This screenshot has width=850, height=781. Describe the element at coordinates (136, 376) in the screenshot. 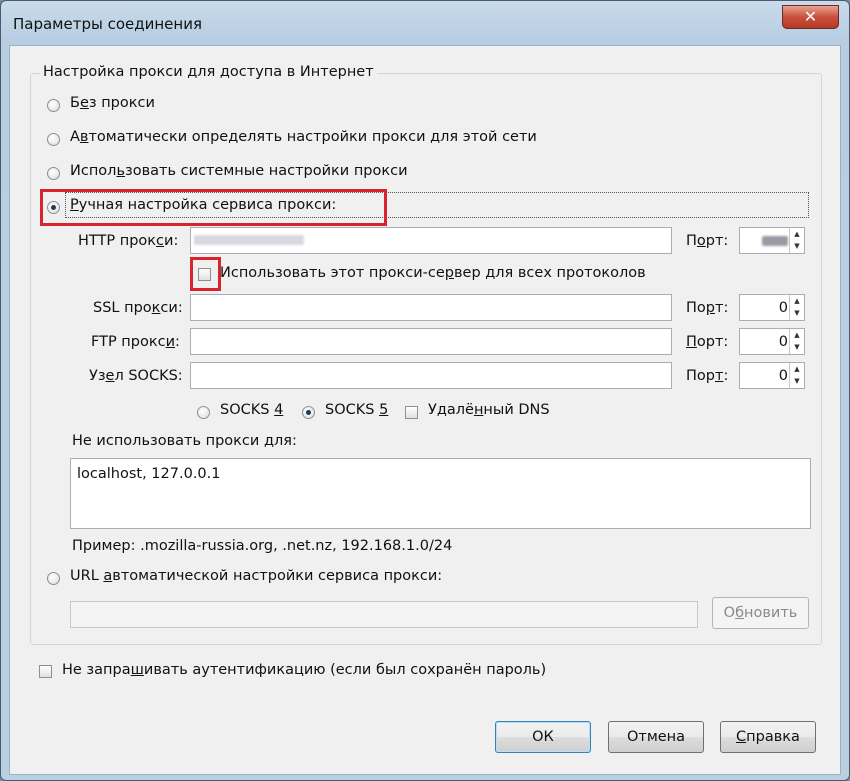

I see `socks-host-label: Узел SOCKS:` at that location.